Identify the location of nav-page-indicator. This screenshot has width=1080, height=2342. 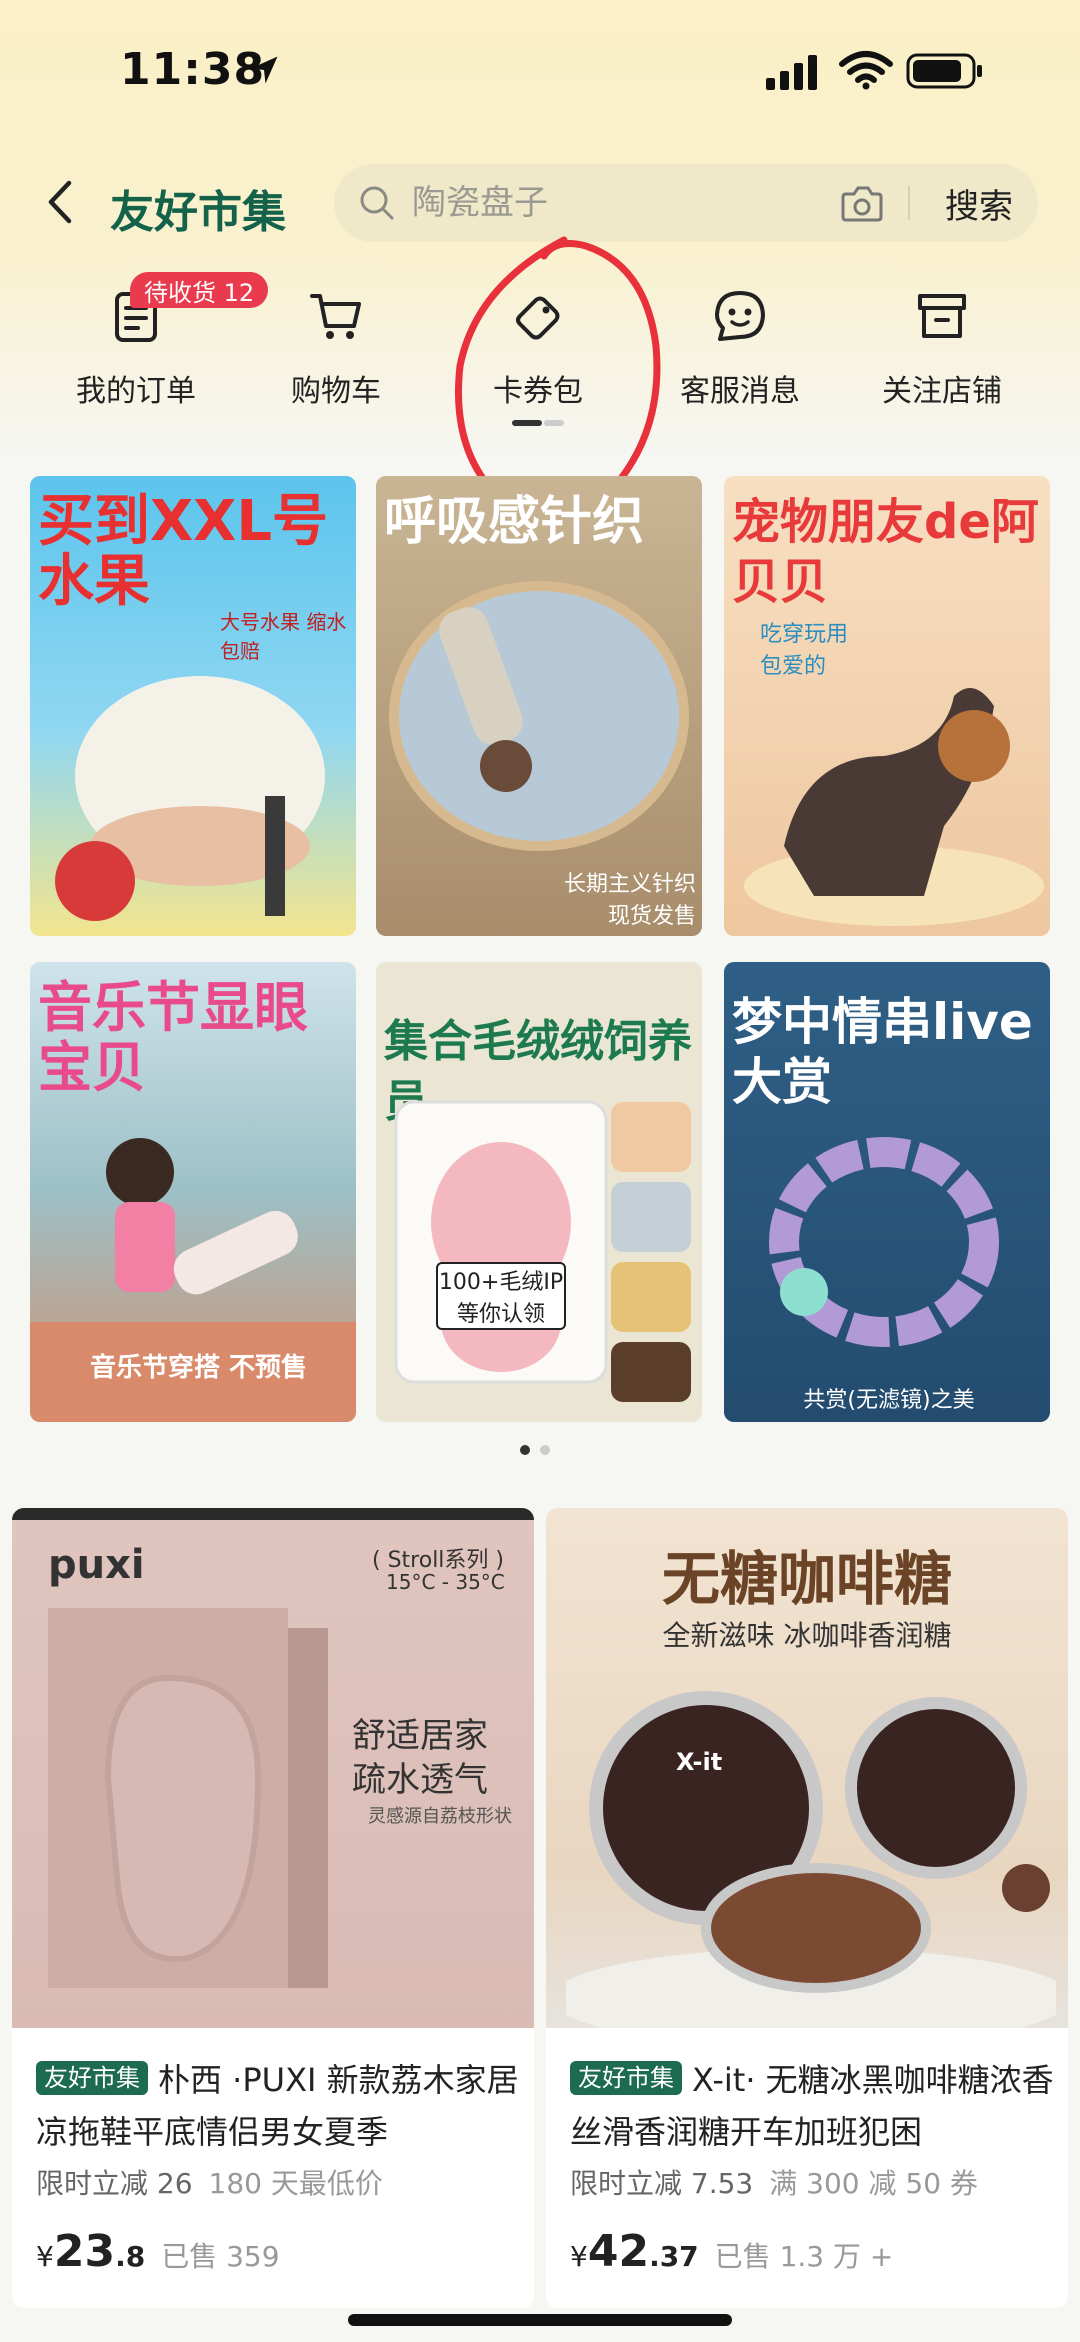
(538, 423).